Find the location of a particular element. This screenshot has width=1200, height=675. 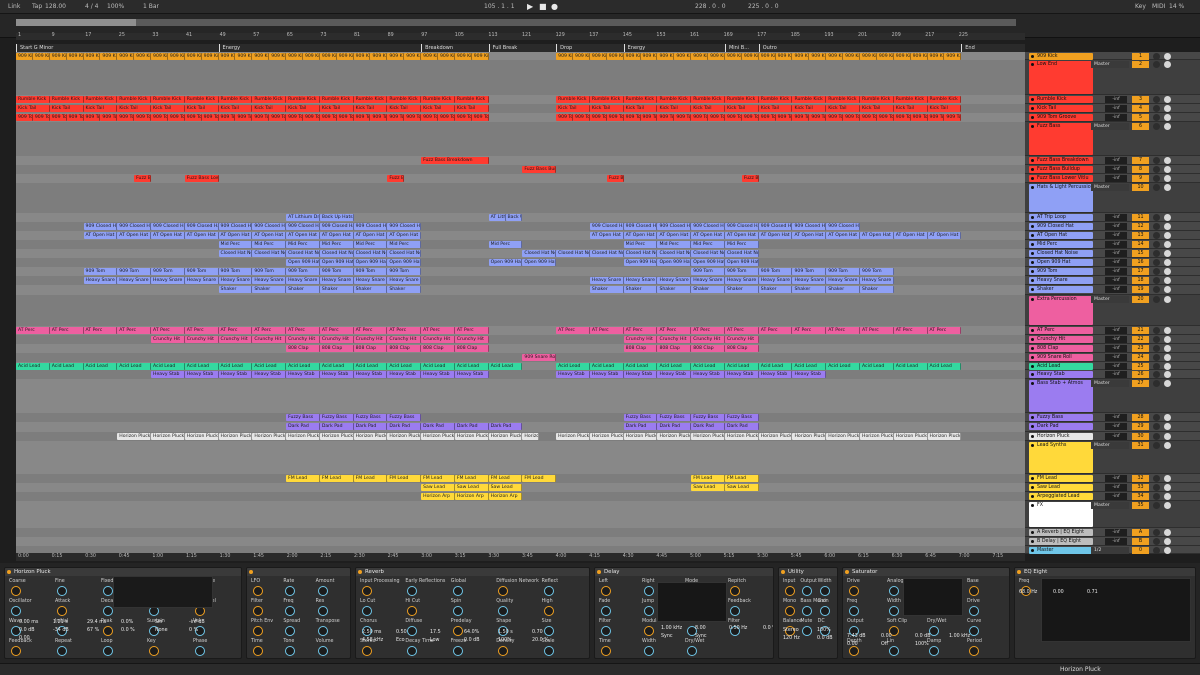

arrangement-clip: Horizon Arp is located at coordinates (471, 496).